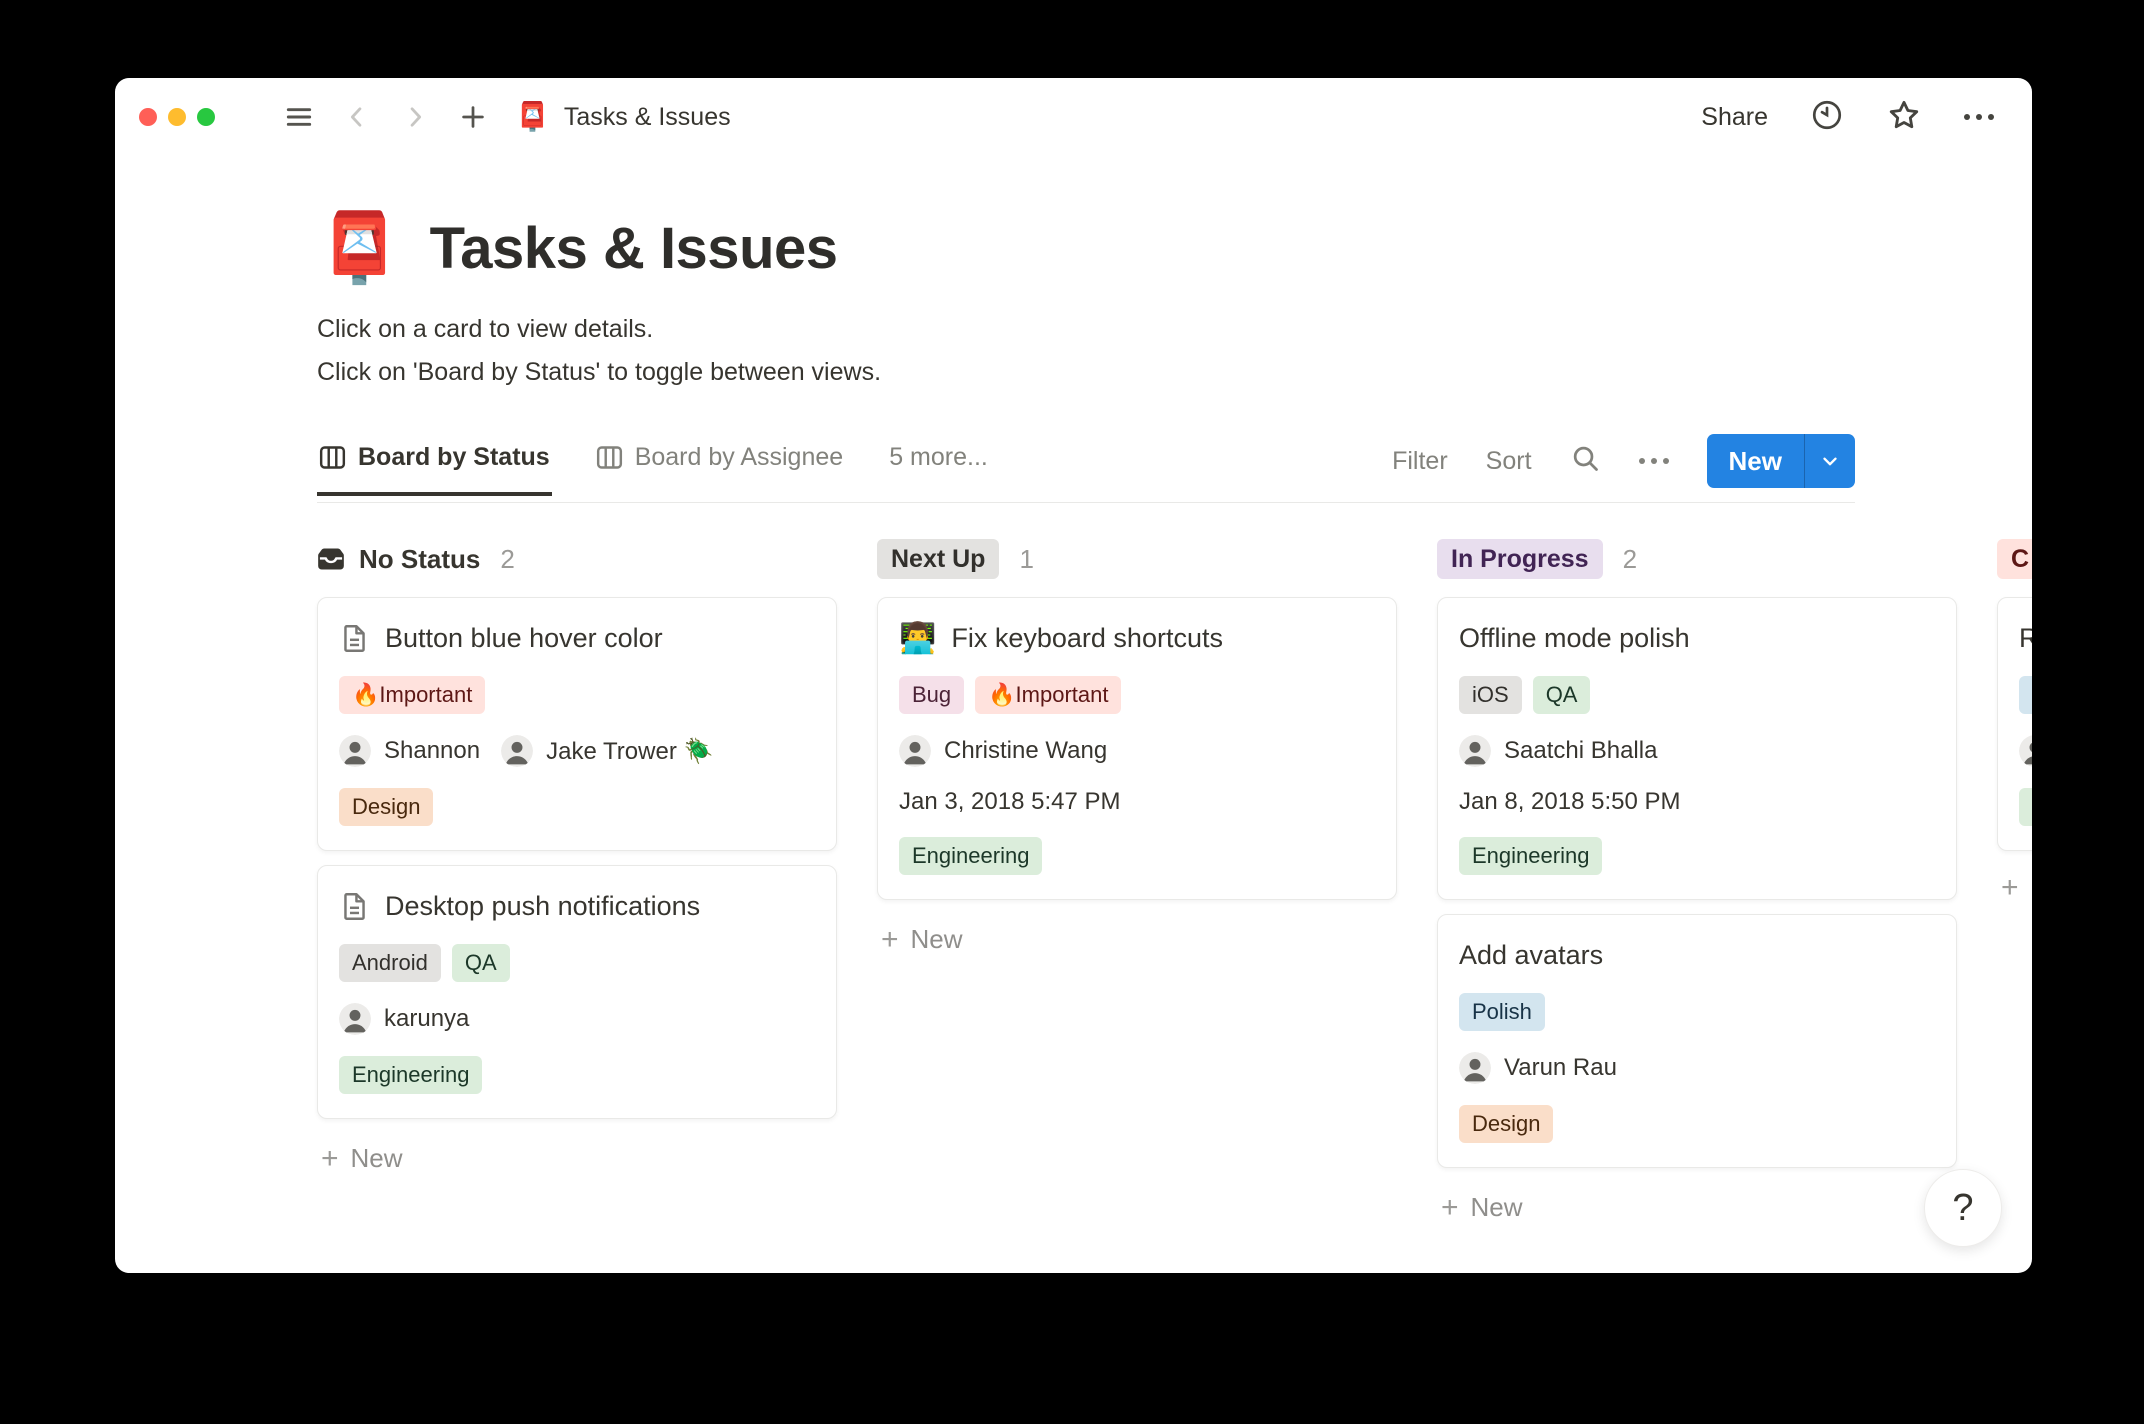 The height and width of the screenshot is (1424, 2144). I want to click on no-status-inbox-icon, so click(331, 559).